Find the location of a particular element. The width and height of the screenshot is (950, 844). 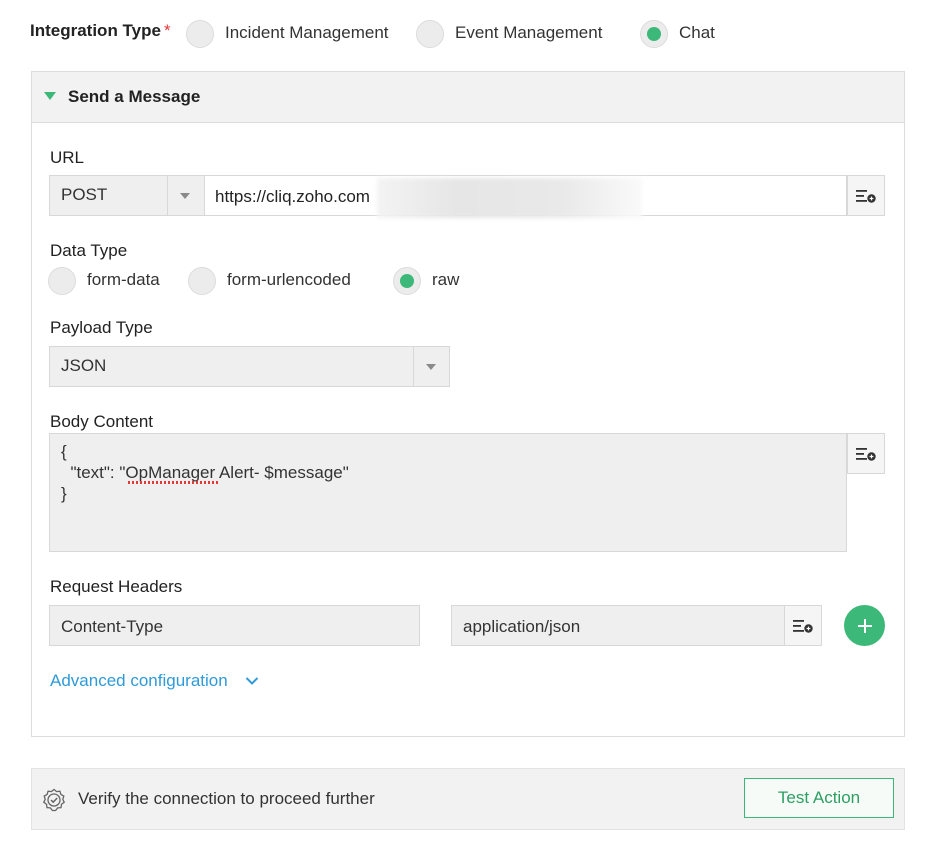

header-insert-variable-button is located at coordinates (803, 625).